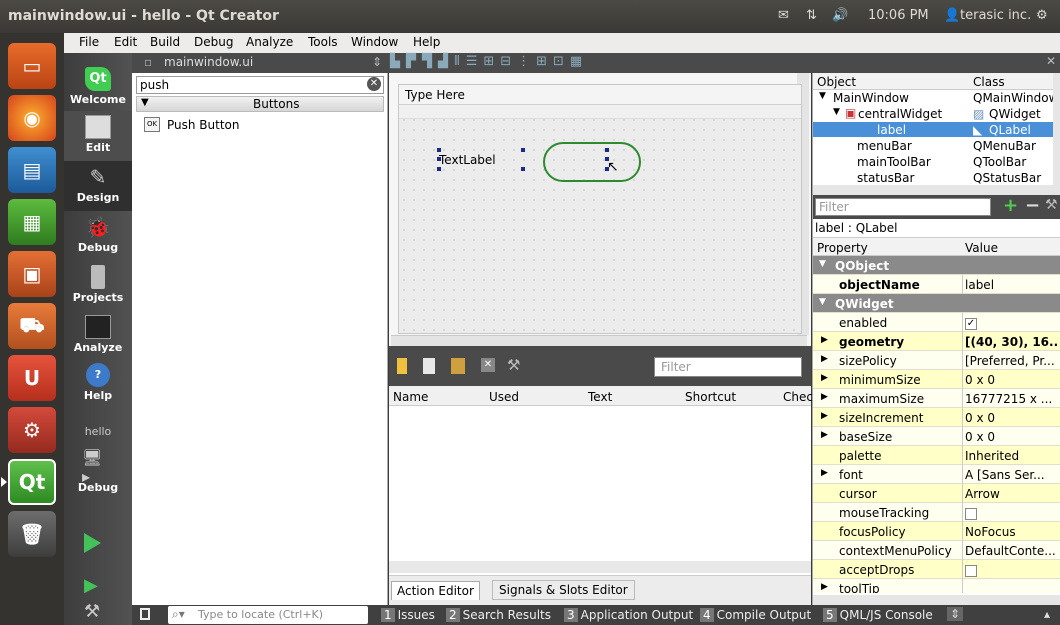 The image size is (1060, 625). Describe the element at coordinates (98, 236) in the screenshot. I see `mode-debug: 🐞 Debug` at that location.